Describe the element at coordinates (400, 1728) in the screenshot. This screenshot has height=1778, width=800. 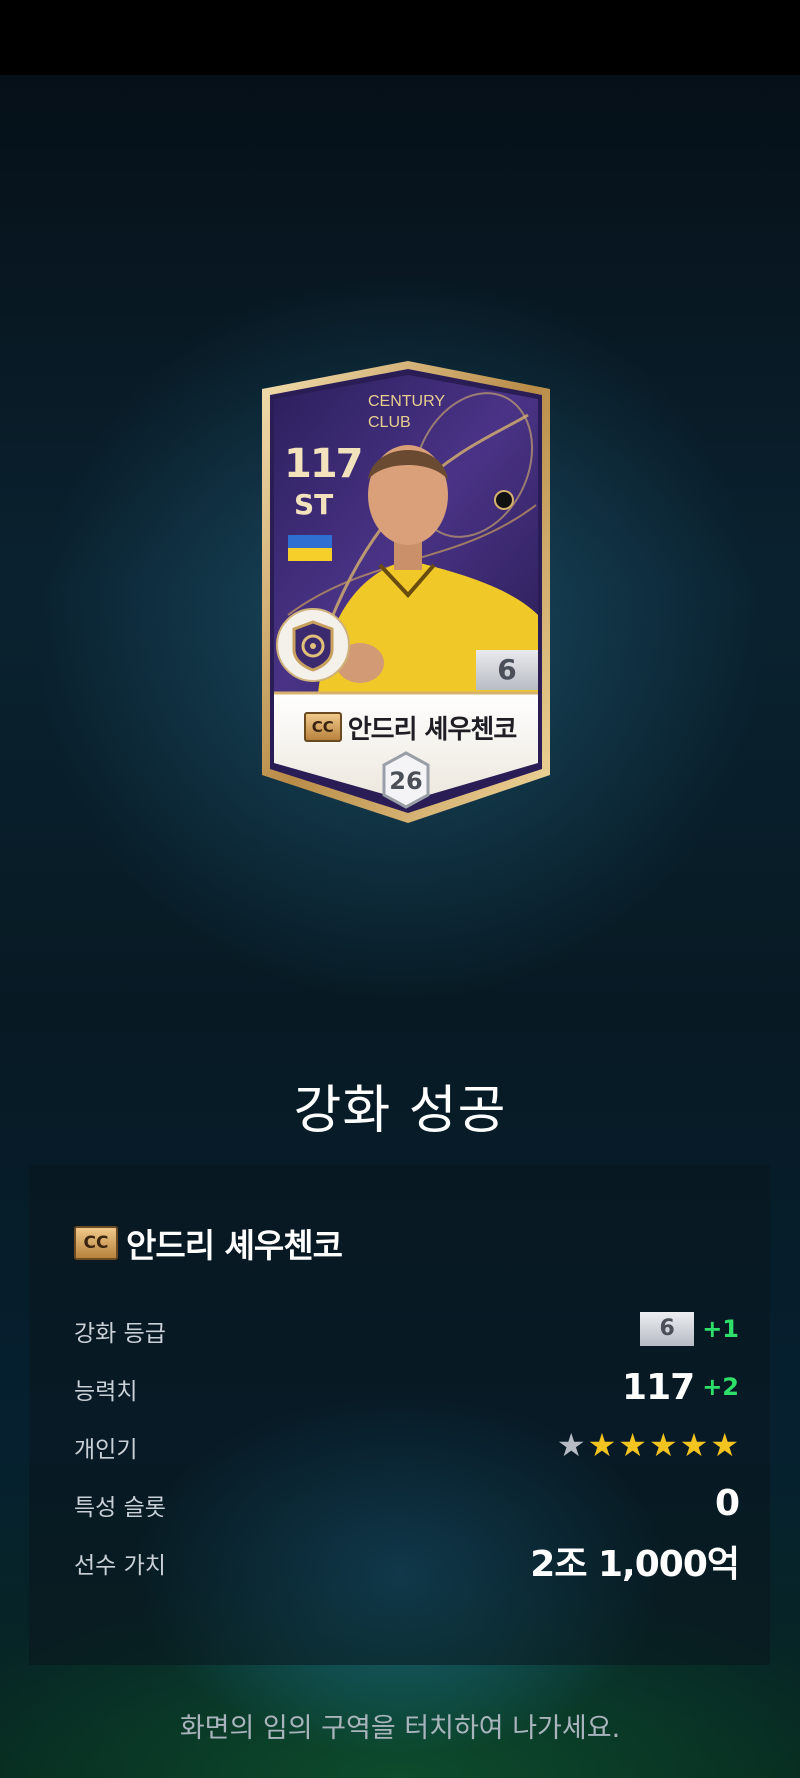
I see `exit-hint: 화면의 임의 구역을 터치하여 나가세요.` at that location.